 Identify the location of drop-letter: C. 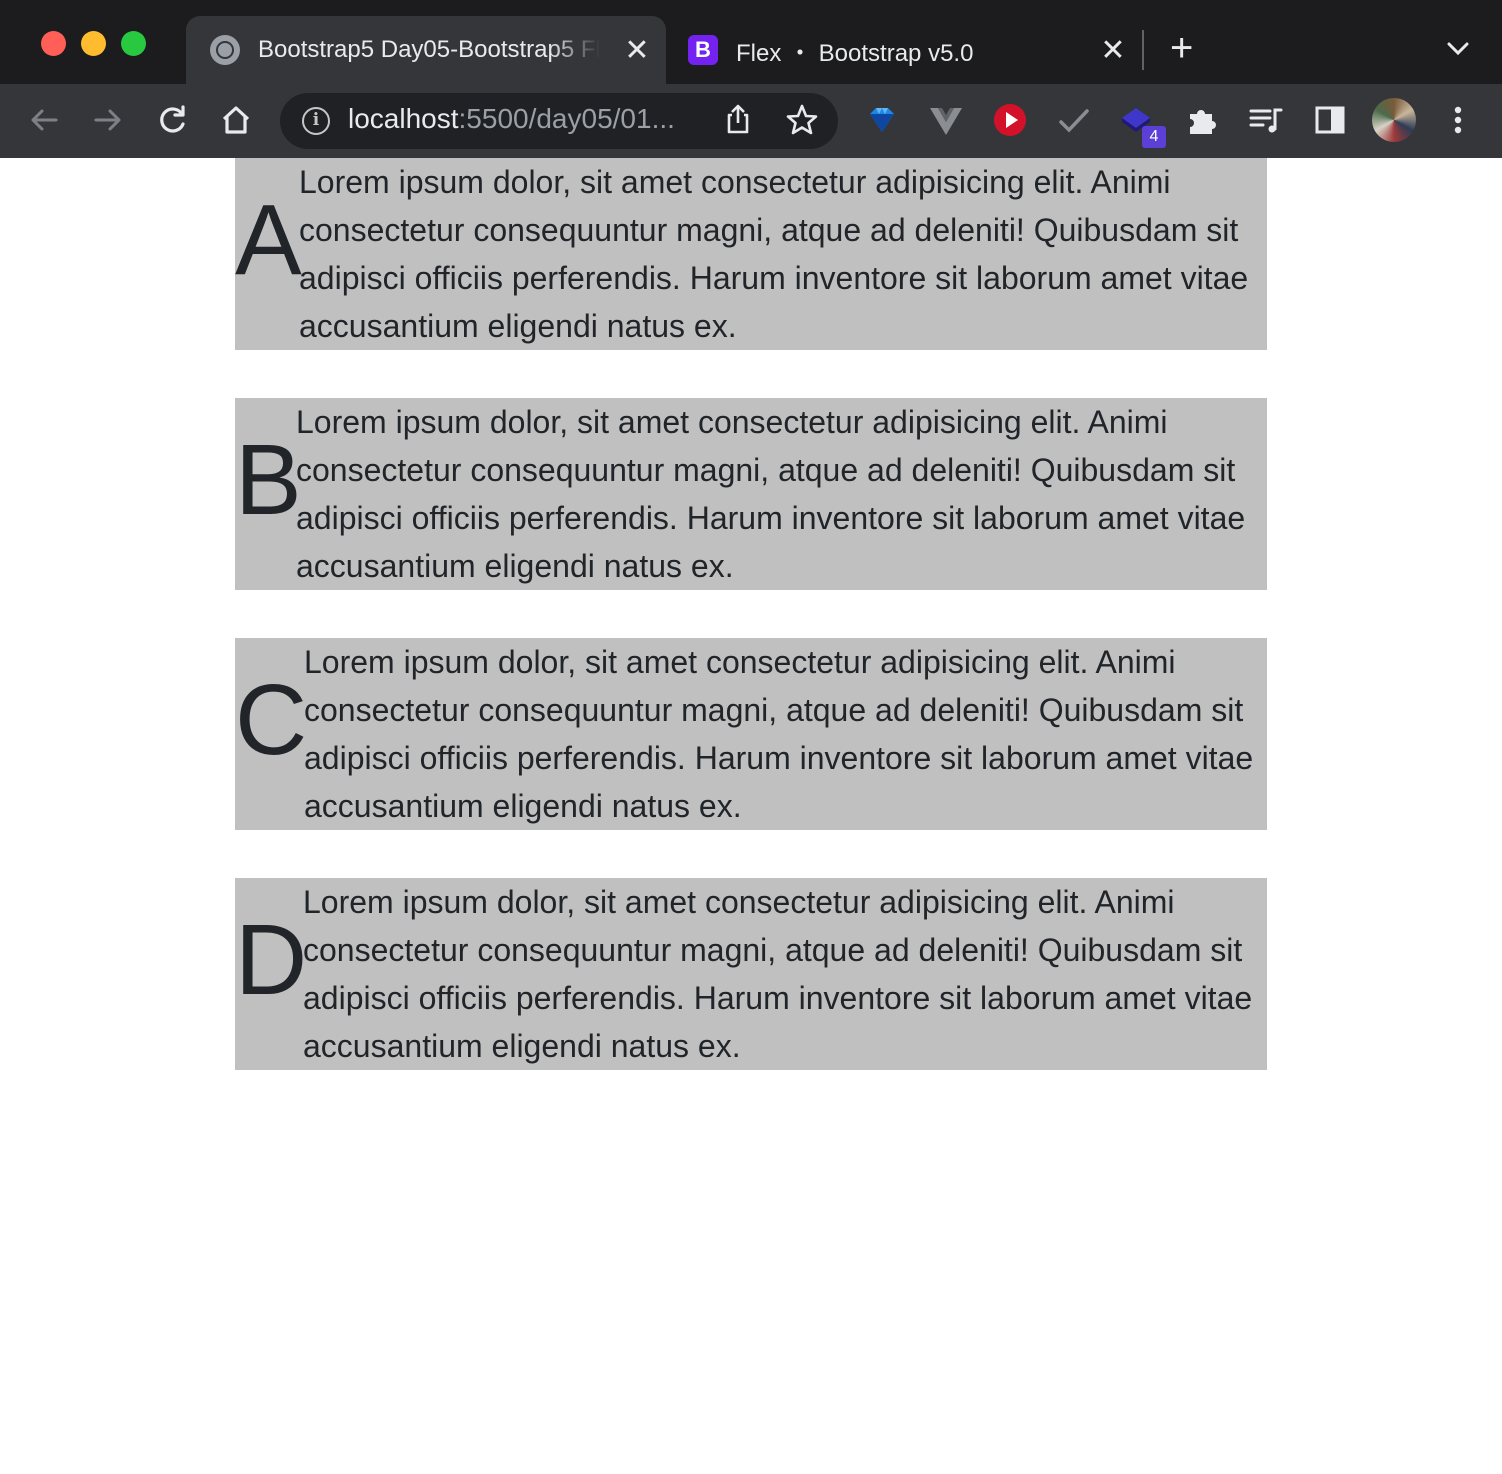
(271, 720).